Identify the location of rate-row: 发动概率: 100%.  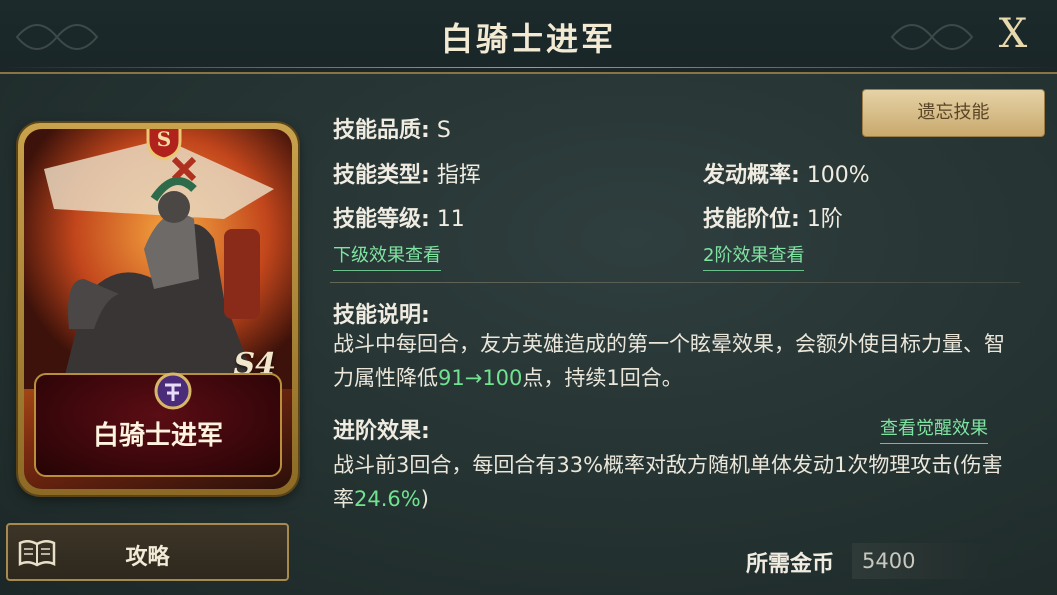
(786, 173).